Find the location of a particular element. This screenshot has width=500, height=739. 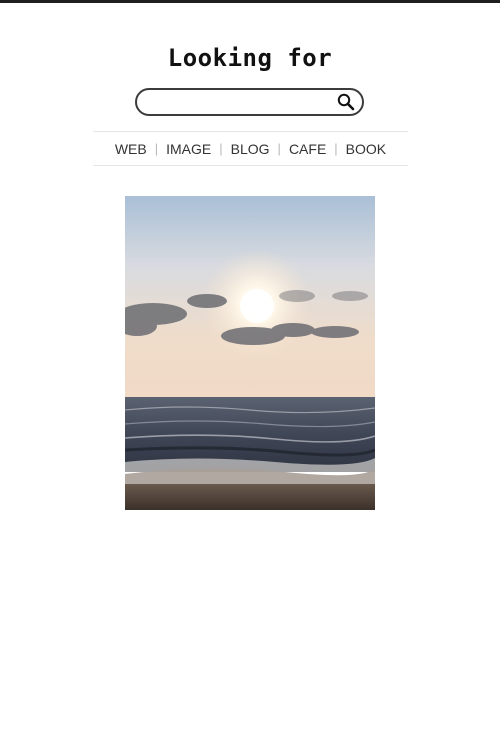

search-button is located at coordinates (346, 102).